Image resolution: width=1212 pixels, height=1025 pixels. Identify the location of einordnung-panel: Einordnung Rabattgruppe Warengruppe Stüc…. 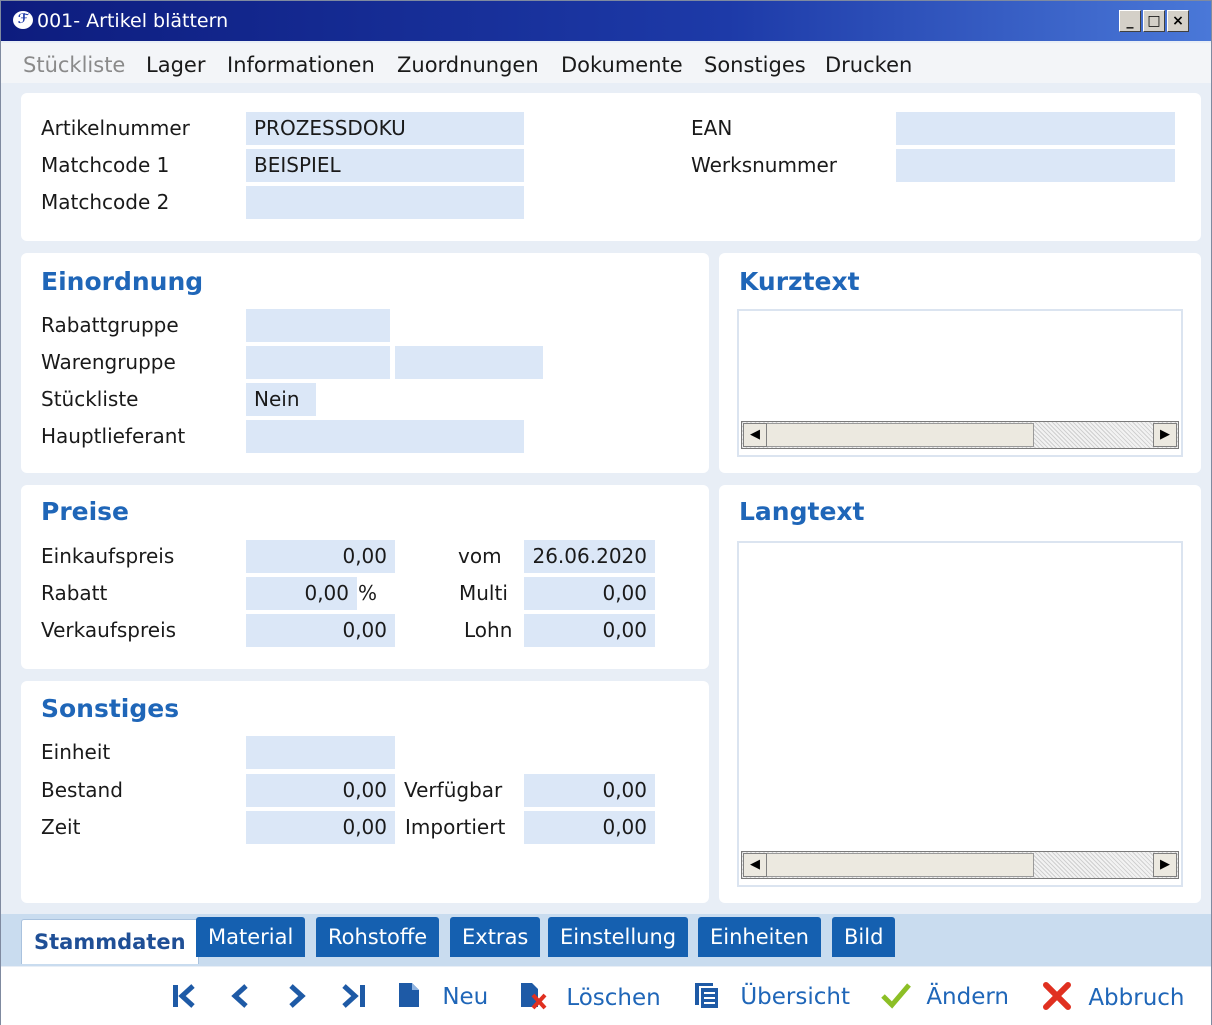
(365, 363).